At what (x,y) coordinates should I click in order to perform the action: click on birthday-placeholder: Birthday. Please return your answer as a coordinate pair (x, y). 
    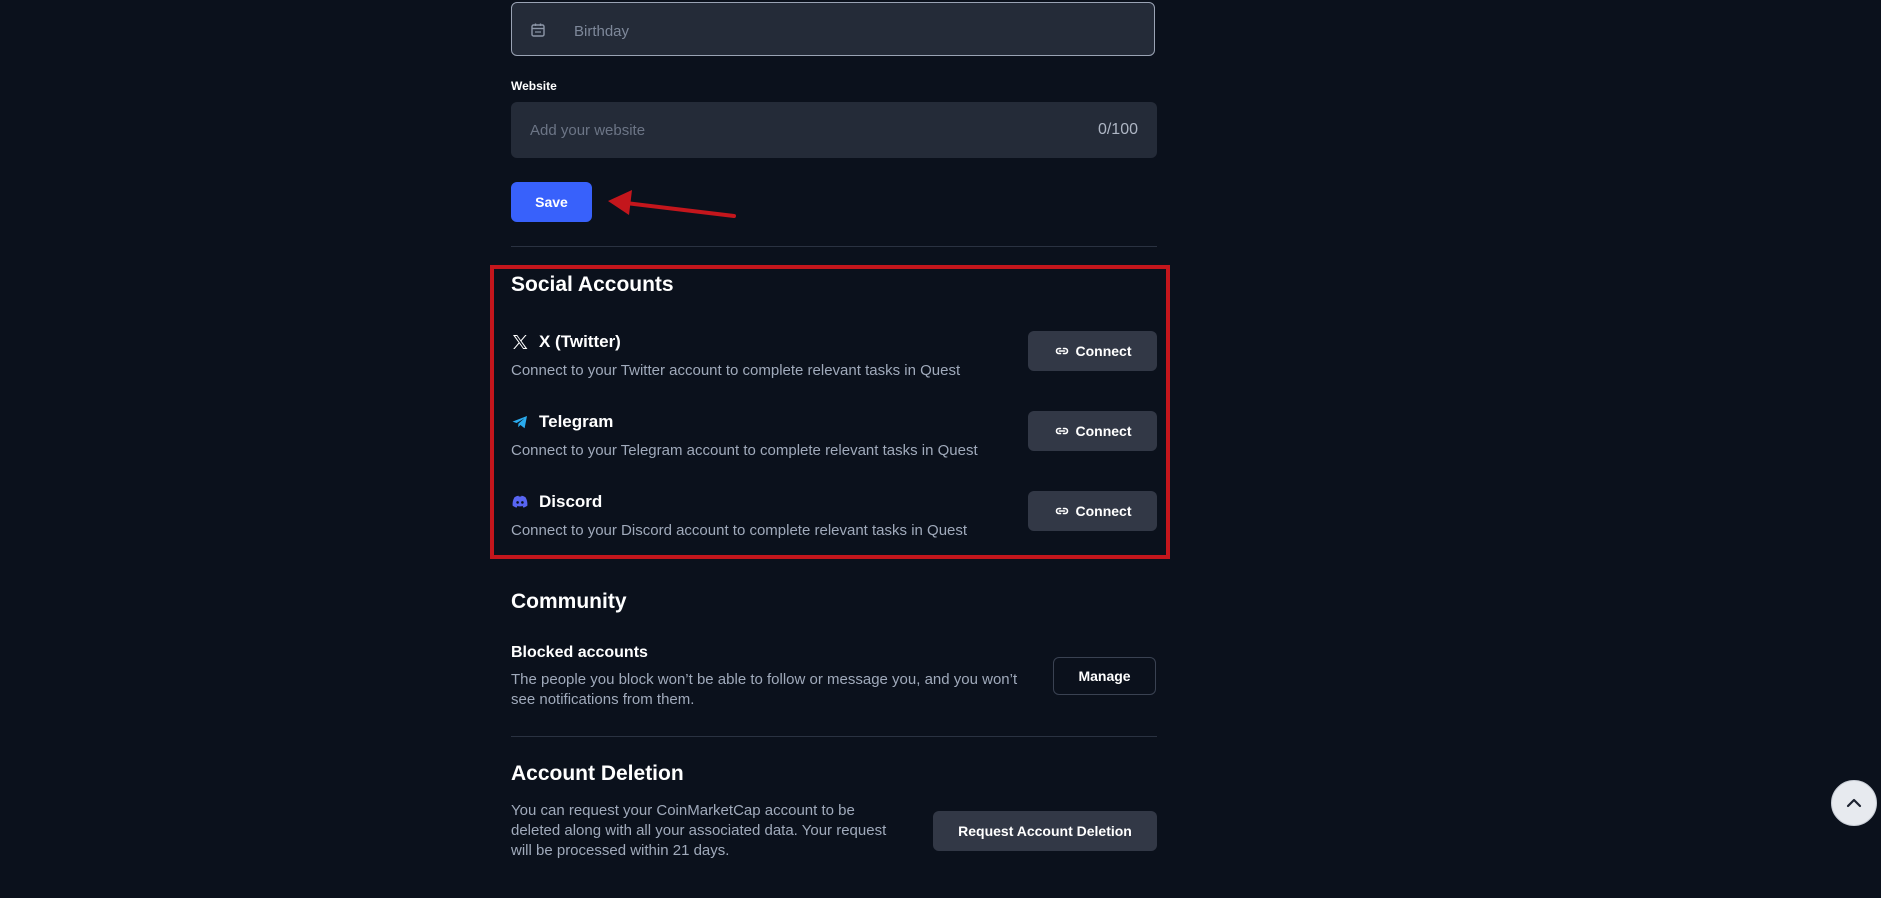
    Looking at the image, I should click on (602, 31).